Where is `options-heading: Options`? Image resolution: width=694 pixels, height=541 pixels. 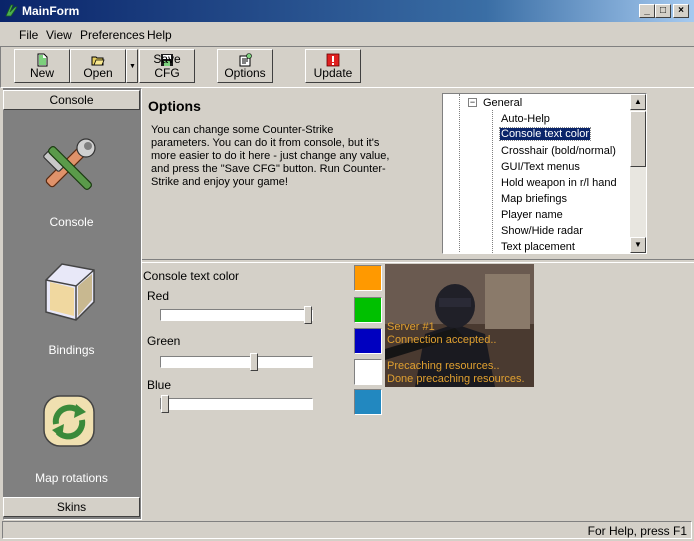
options-heading: Options is located at coordinates (174, 106).